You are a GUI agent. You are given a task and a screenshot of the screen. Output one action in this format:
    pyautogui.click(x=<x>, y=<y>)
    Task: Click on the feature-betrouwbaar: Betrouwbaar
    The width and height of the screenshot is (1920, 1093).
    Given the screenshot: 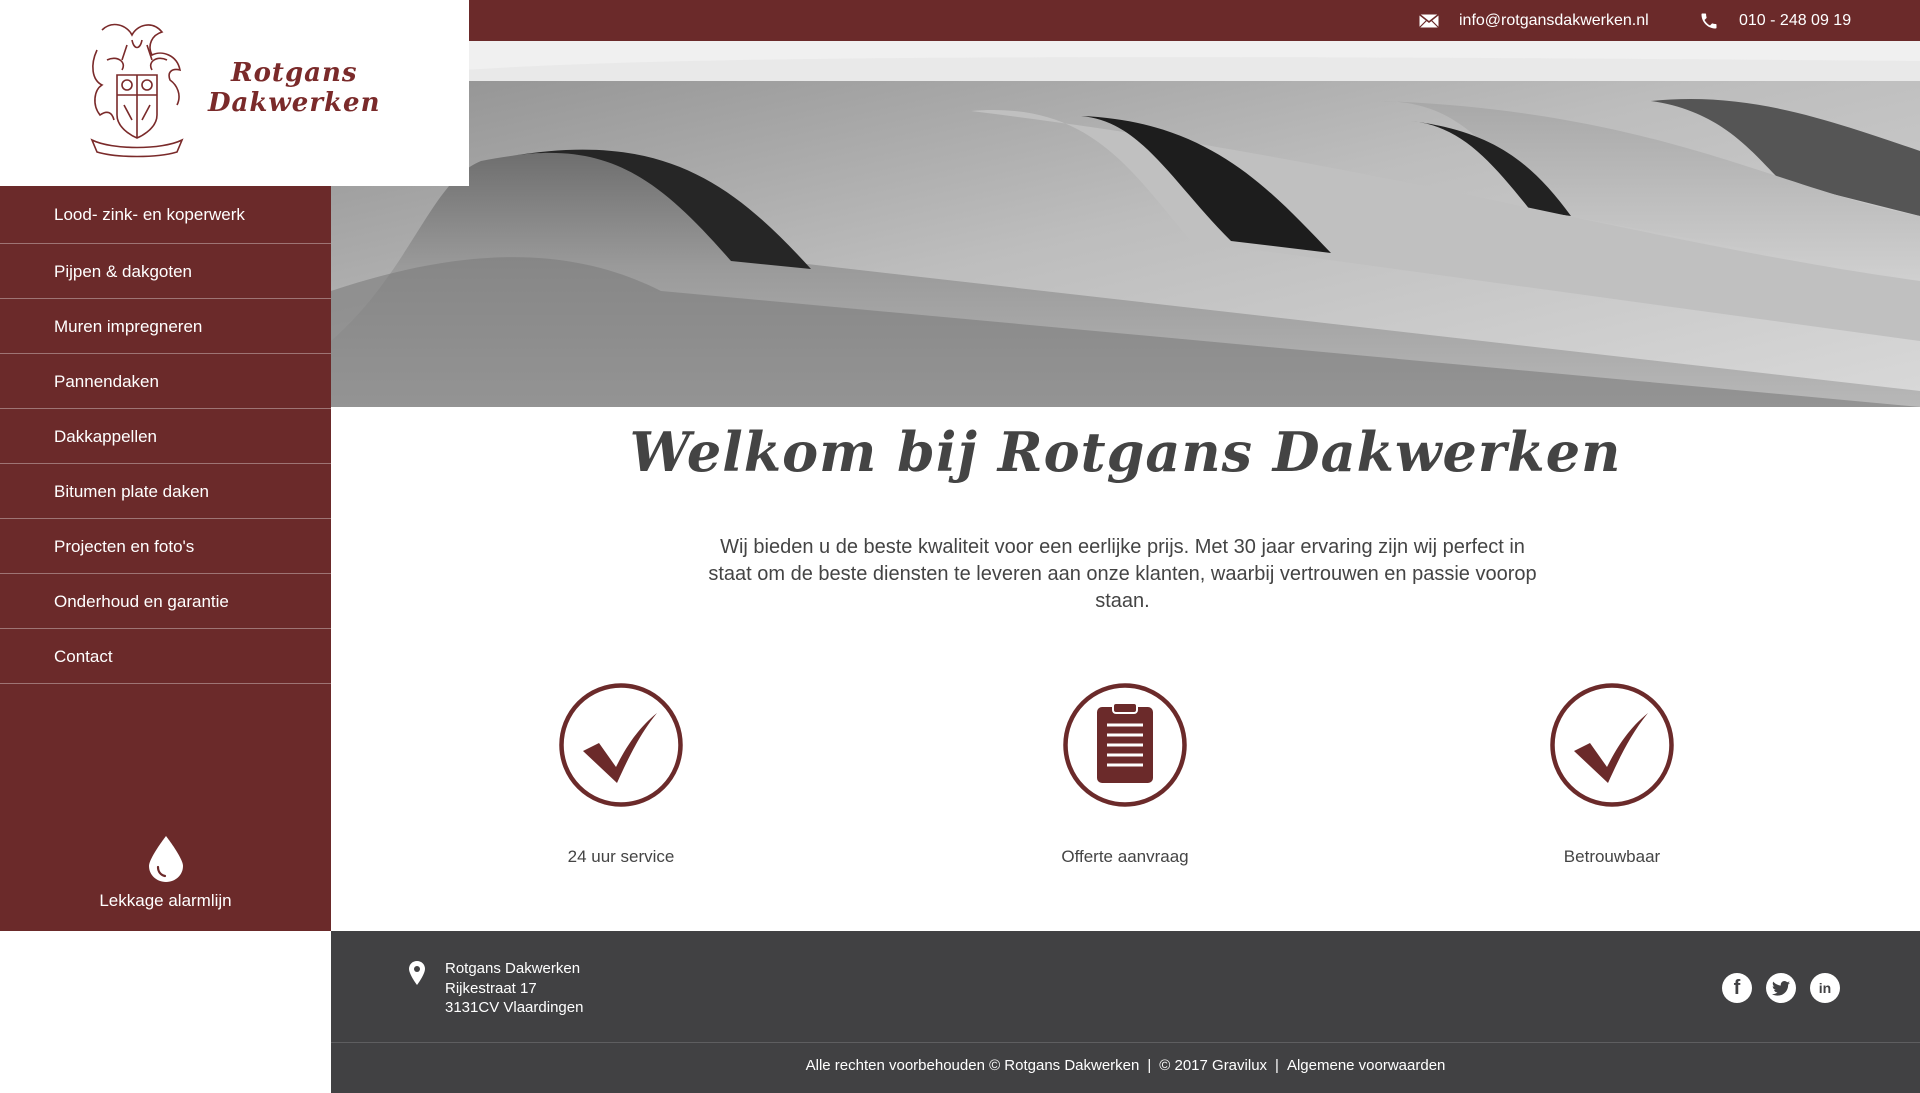 What is the action you would take?
    pyautogui.click(x=1612, y=775)
    